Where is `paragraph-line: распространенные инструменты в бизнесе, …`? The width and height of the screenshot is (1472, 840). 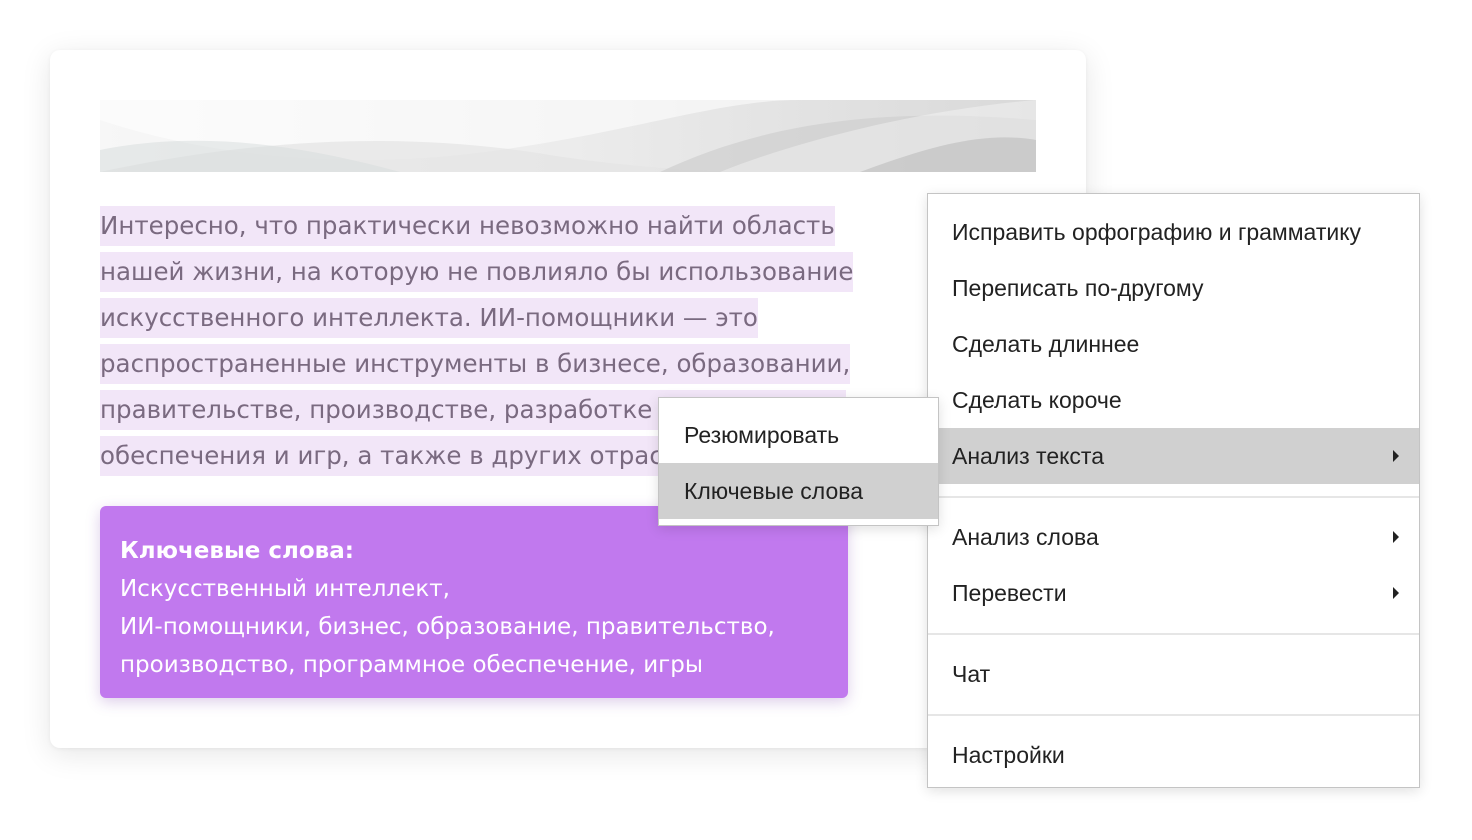
paragraph-line: распространенные инструменты в бизнесе, … is located at coordinates (480, 364).